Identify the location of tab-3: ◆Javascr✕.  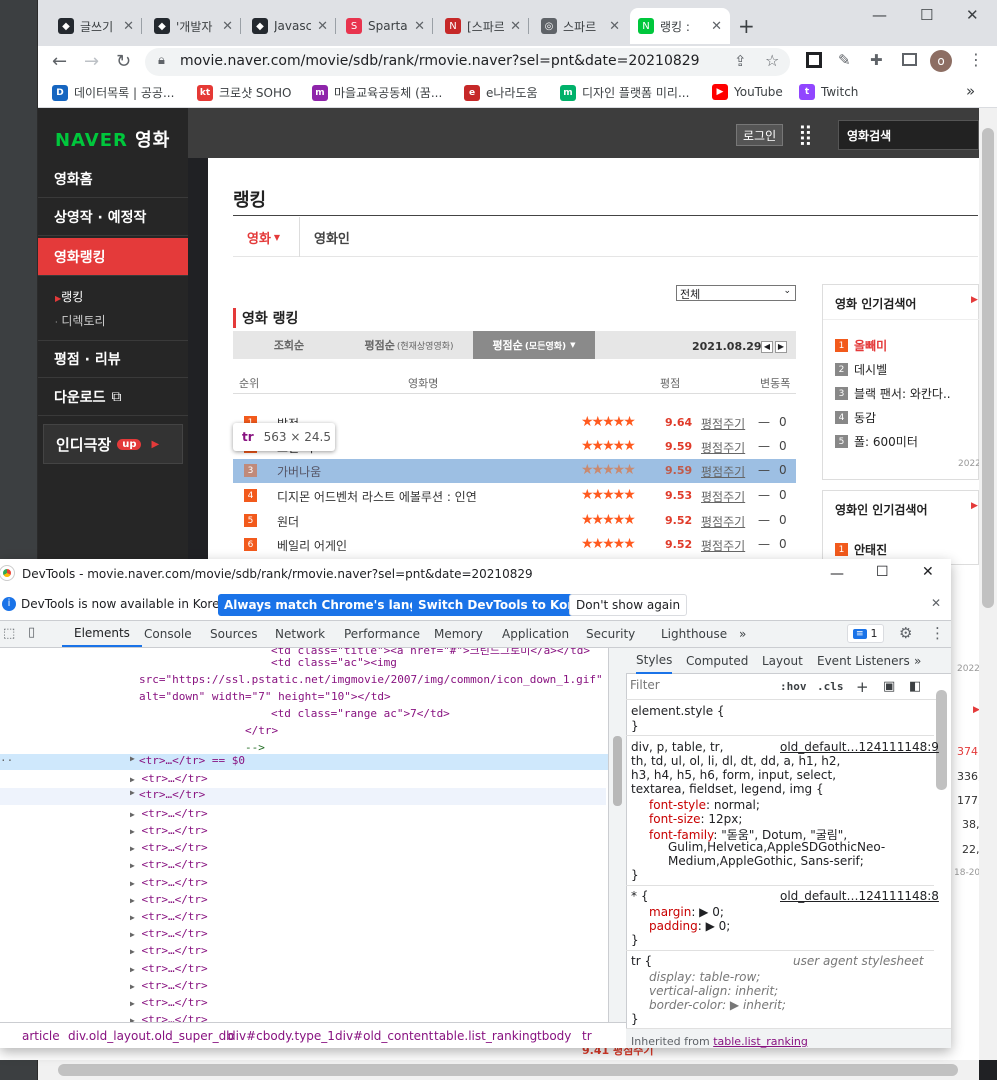
(290, 26).